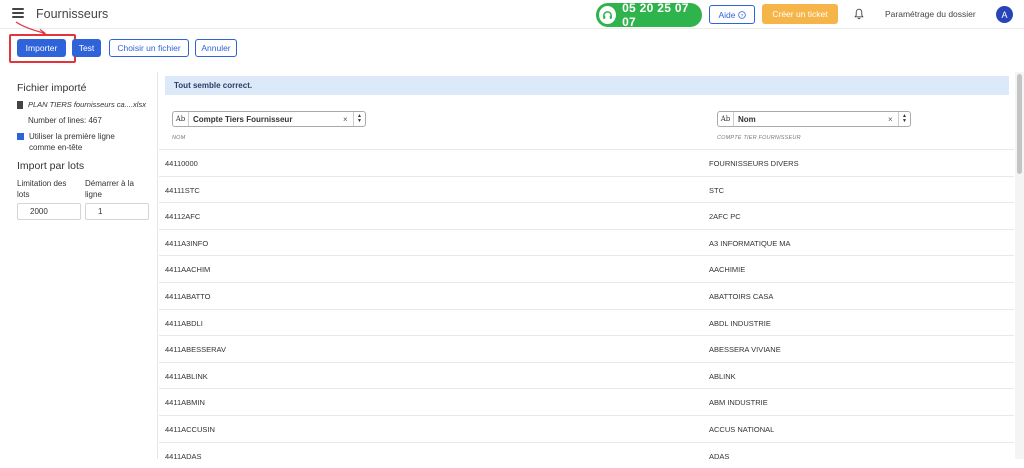 The height and width of the screenshot is (468, 1024). I want to click on table-cell: 4411AACHIM, so click(188, 270).